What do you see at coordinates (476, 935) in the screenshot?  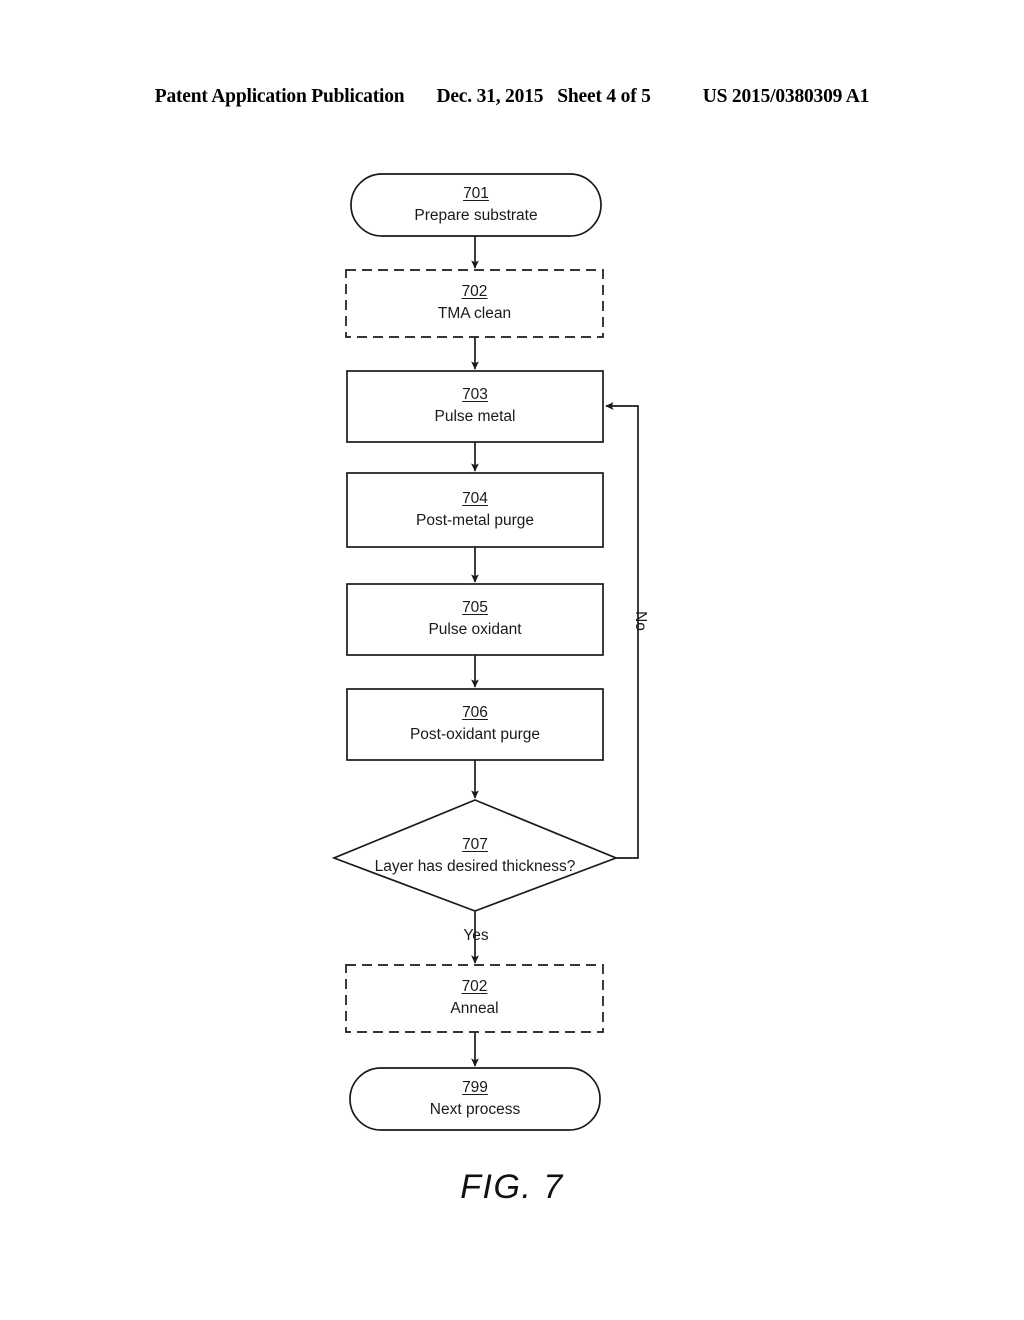 I see `edge-label-yes: Yes` at bounding box center [476, 935].